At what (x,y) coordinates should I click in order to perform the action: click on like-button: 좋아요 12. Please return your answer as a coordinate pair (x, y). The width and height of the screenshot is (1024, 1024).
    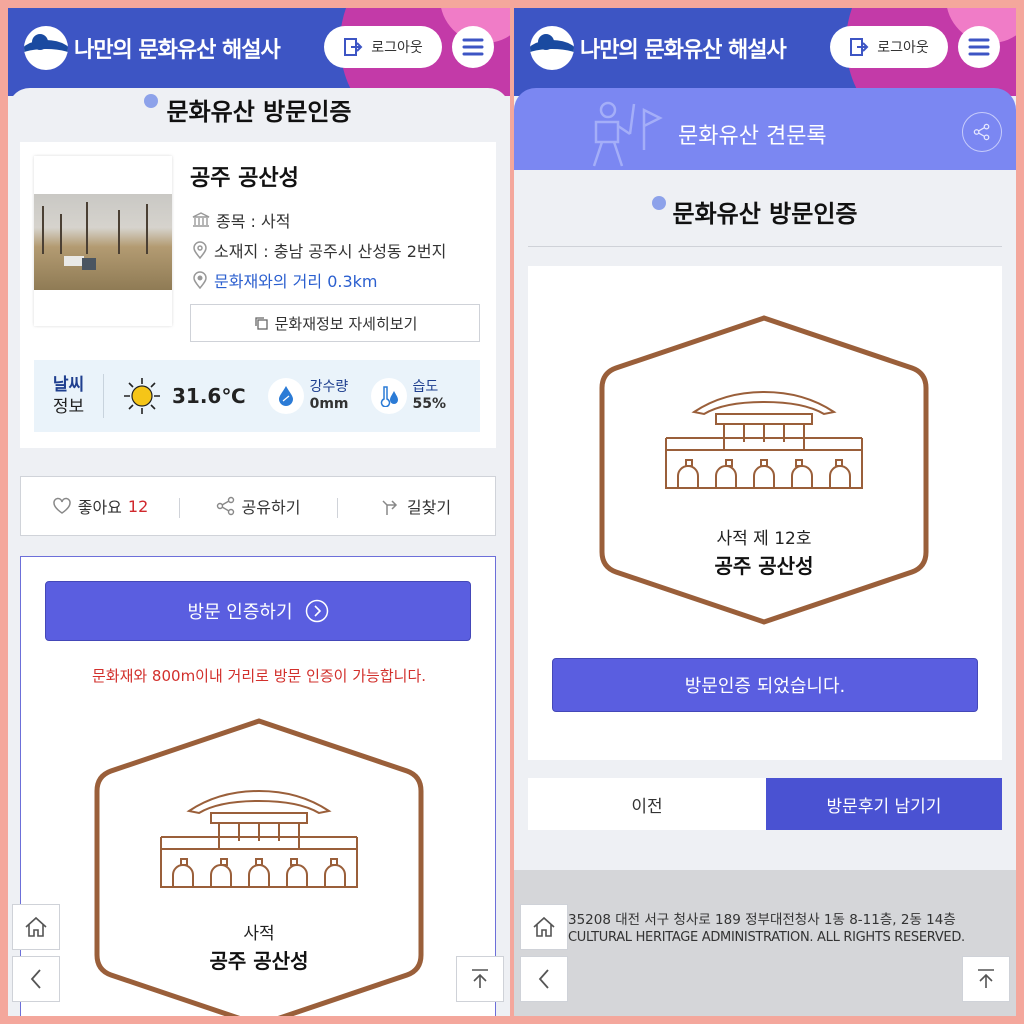
    Looking at the image, I should click on (100, 506).